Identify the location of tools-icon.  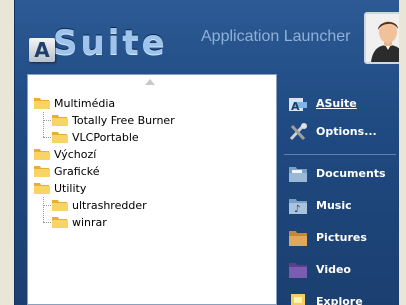
(298, 132).